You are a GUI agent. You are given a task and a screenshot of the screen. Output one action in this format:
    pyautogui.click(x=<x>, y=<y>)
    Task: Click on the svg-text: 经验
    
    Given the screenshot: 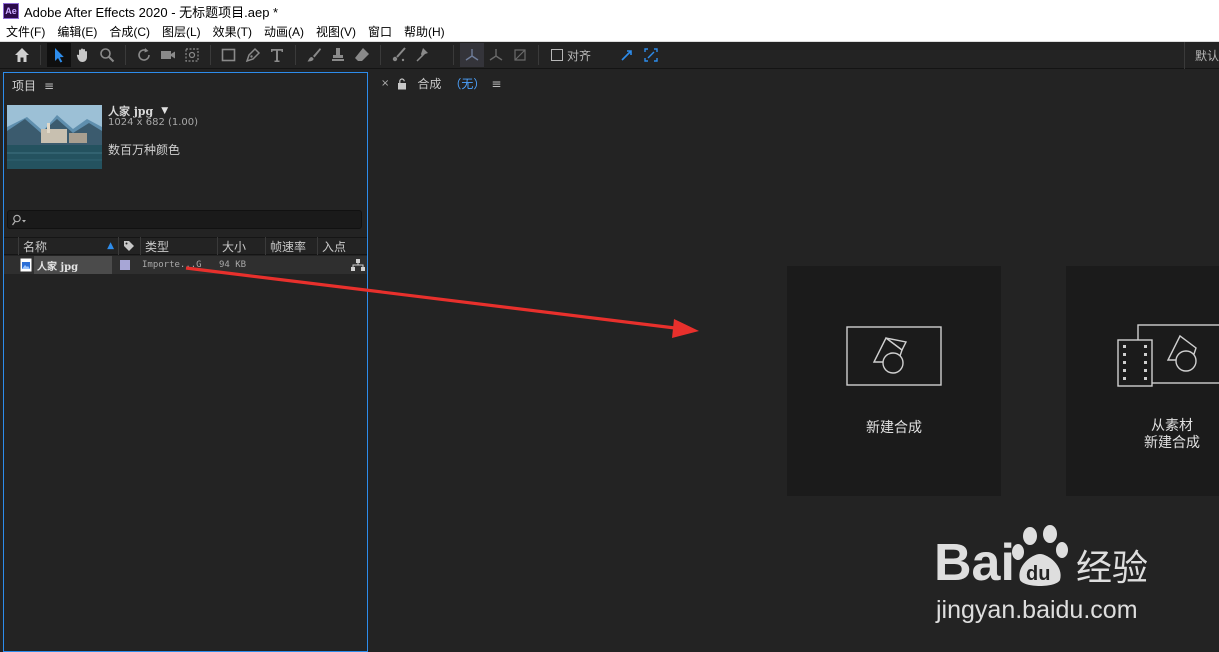 What is the action you would take?
    pyautogui.click(x=1112, y=568)
    